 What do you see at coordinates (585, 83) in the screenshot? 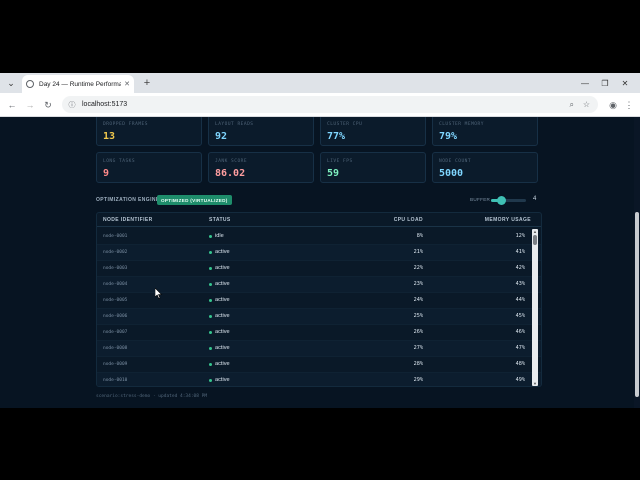
I see `minimize-icon: —` at bounding box center [585, 83].